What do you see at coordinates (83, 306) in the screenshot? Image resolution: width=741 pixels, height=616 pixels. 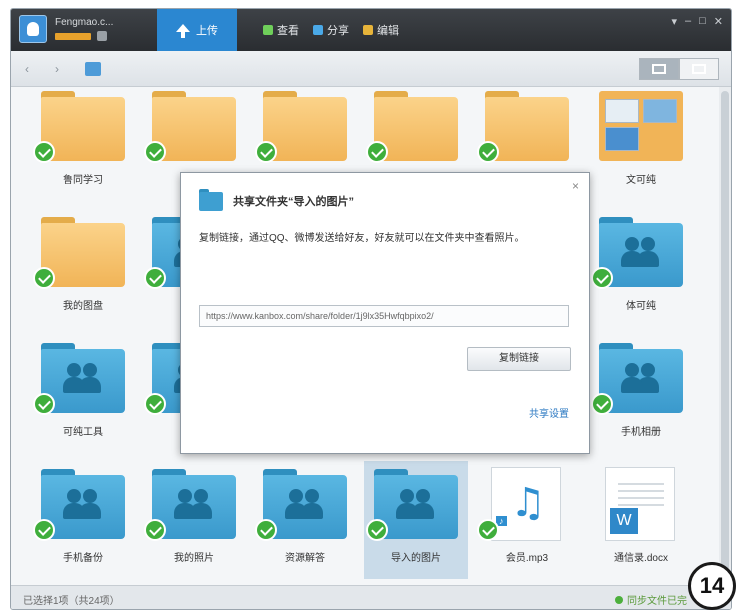 I see `item-label: 我的图盘` at bounding box center [83, 306].